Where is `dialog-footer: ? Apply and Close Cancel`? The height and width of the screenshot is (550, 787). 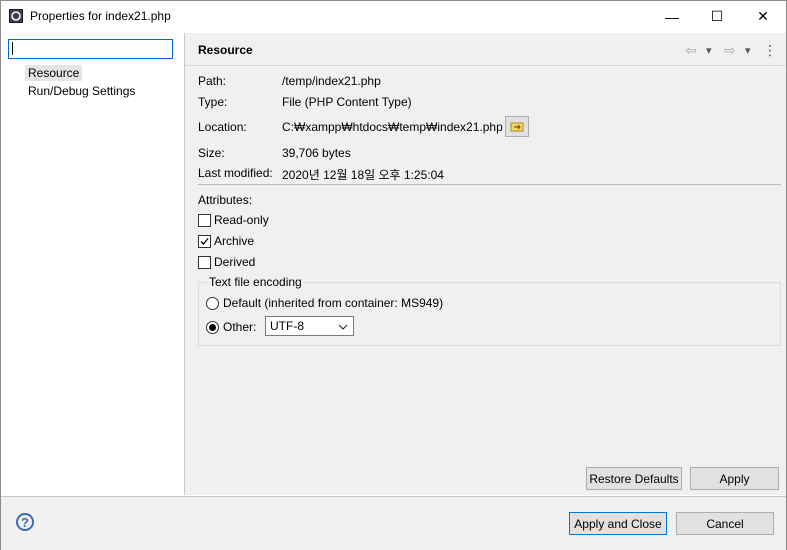
dialog-footer: ? Apply and Close Cancel is located at coordinates (393, 523).